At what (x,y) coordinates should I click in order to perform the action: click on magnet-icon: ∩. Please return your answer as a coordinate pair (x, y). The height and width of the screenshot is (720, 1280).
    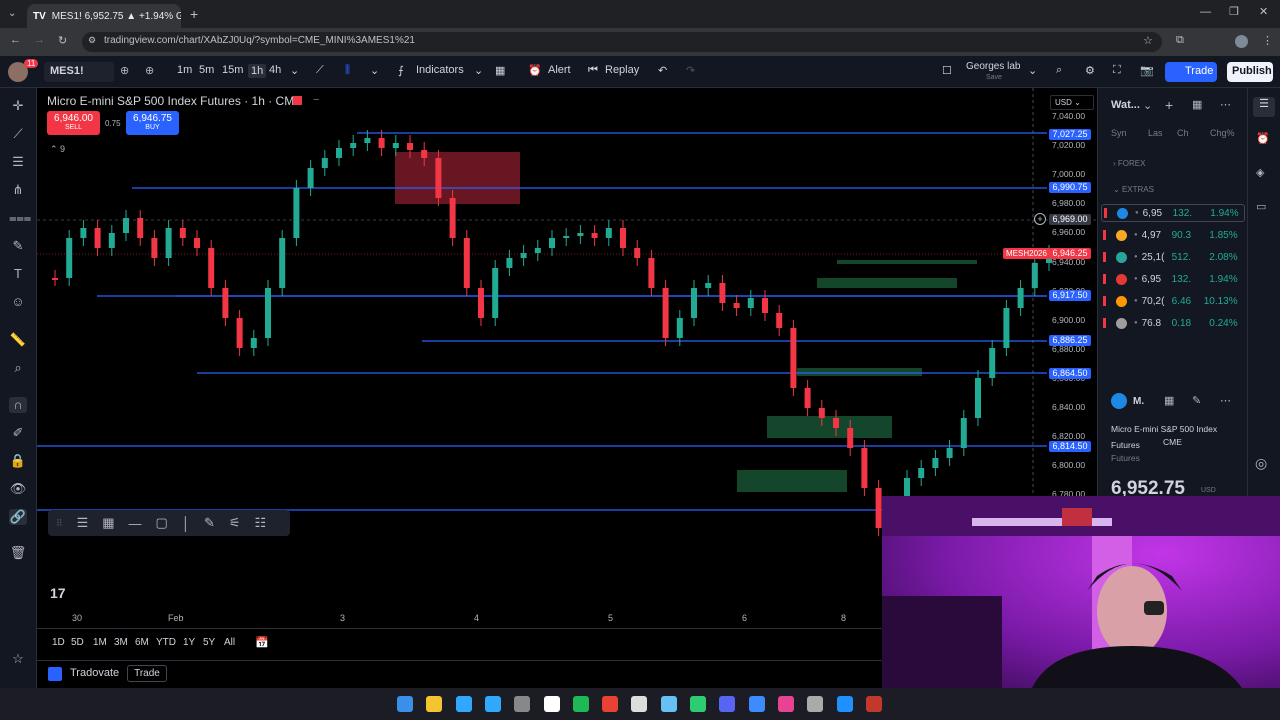
    Looking at the image, I should click on (18, 405).